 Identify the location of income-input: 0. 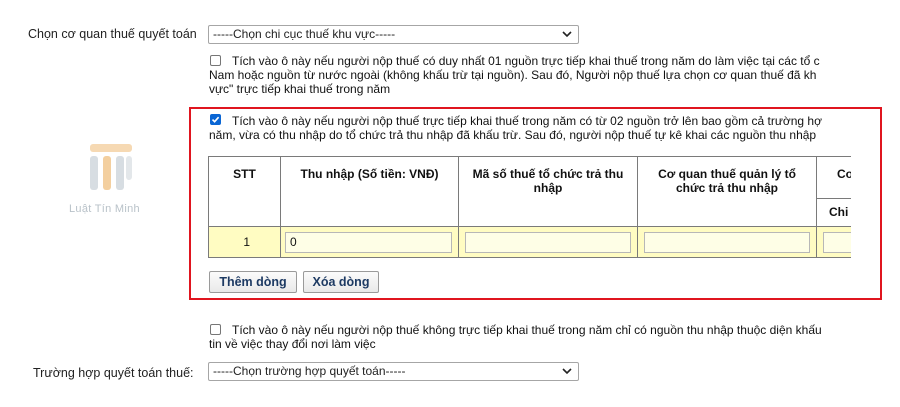
(368, 242).